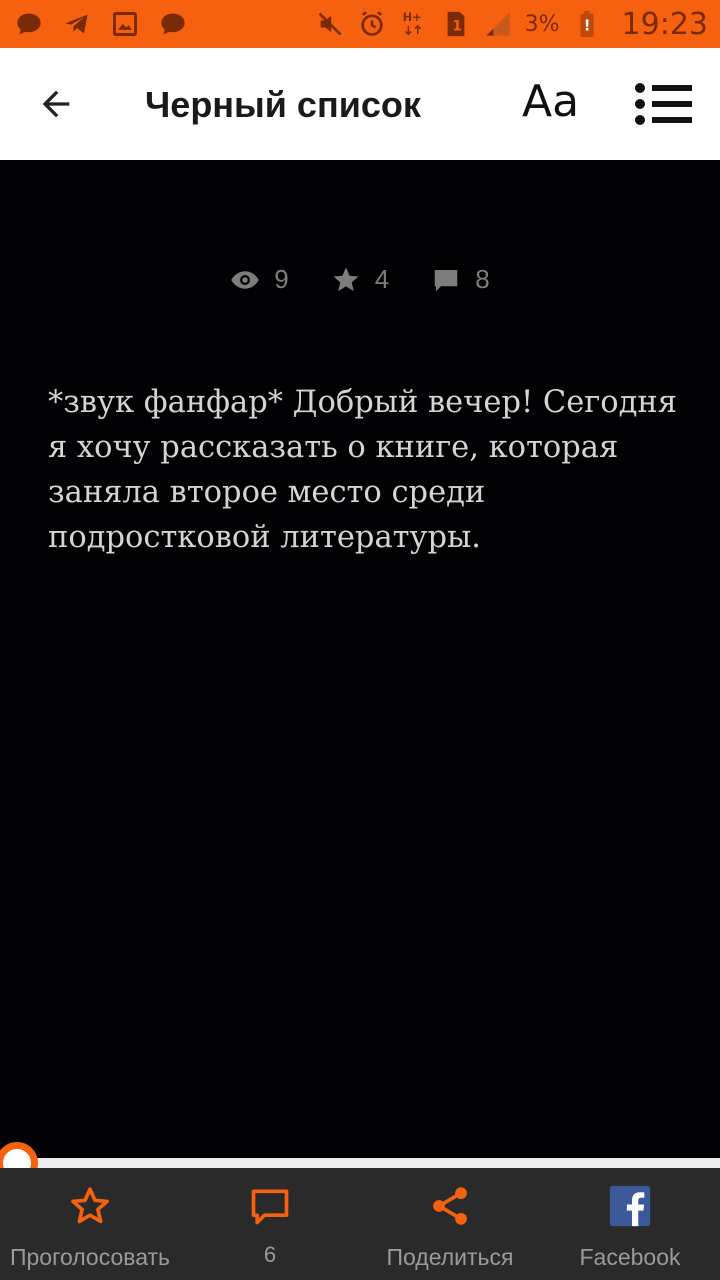  I want to click on eye-icon, so click(245, 279).